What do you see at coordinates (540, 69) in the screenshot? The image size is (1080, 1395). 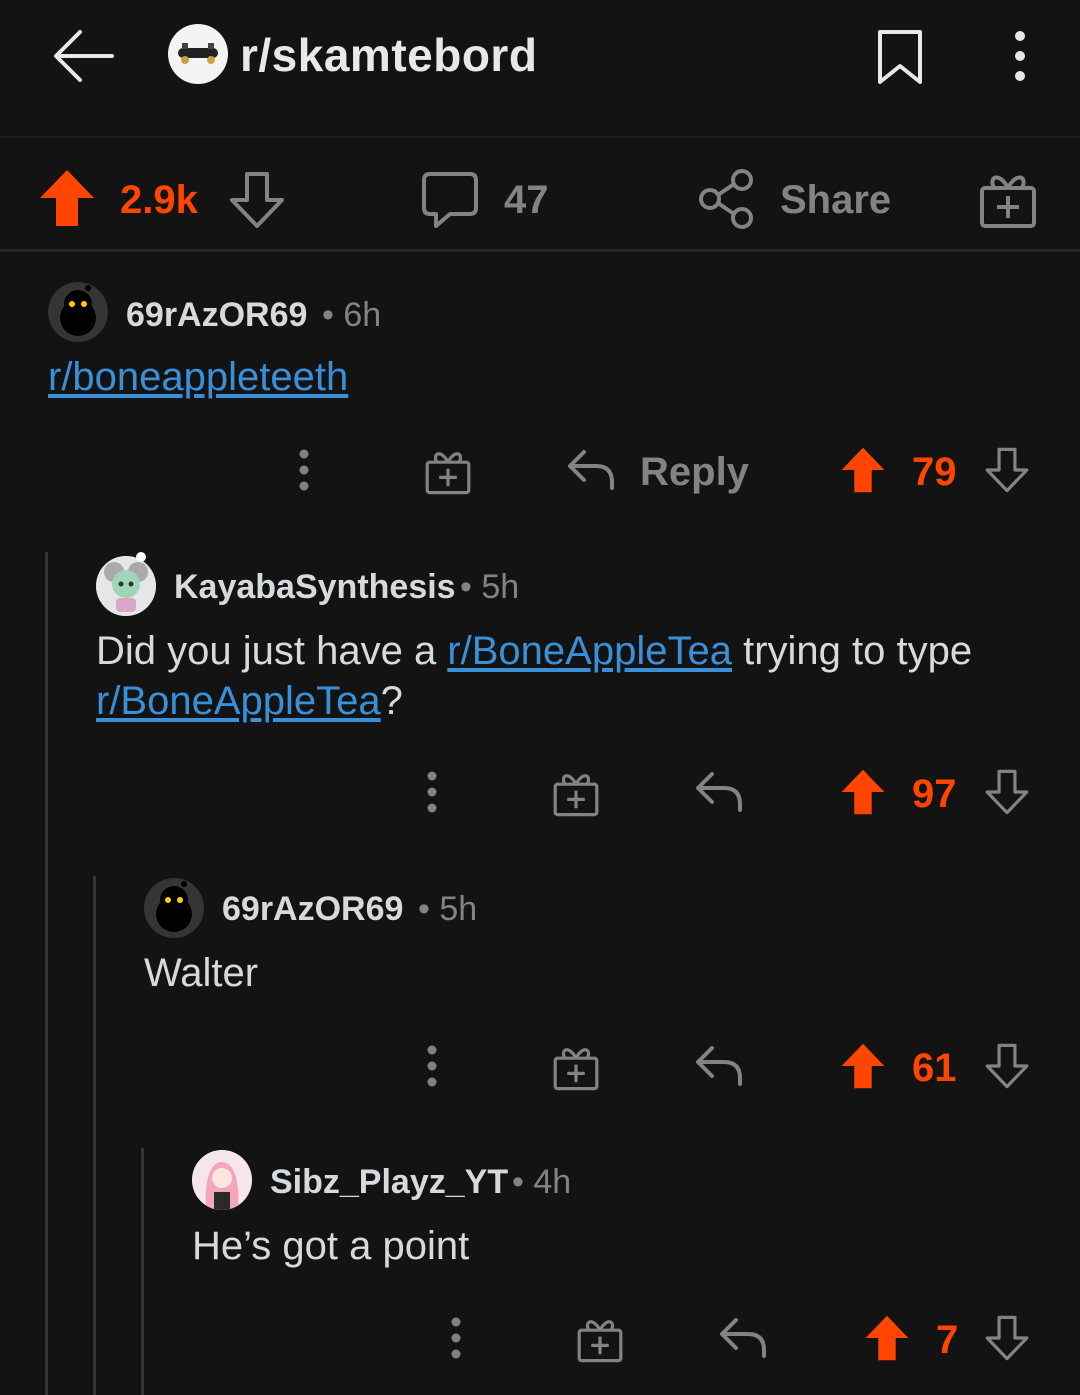 I see `top-app-bar: r/skamtebord` at bounding box center [540, 69].